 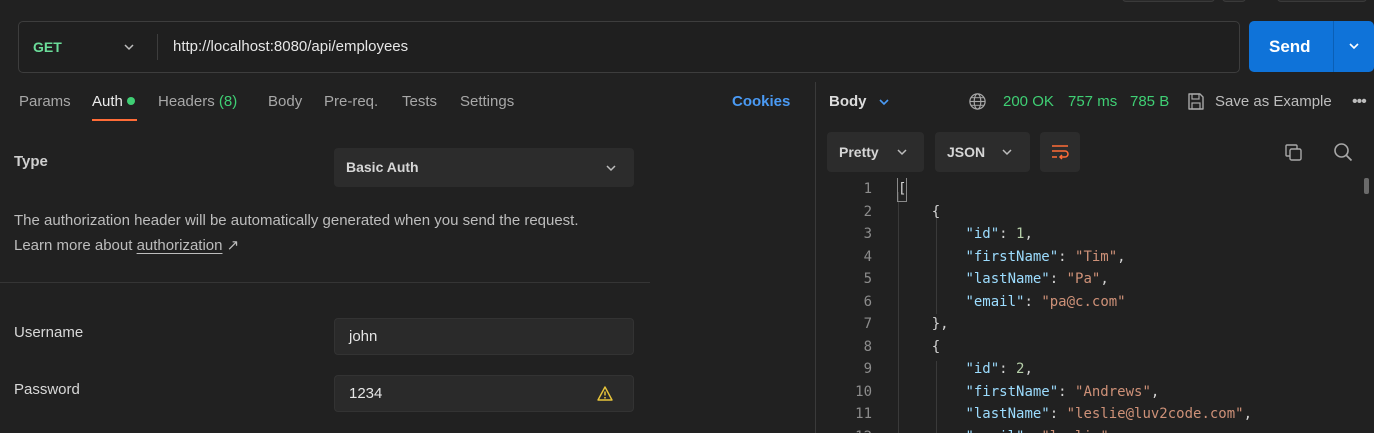 What do you see at coordinates (902, 190) in the screenshot?
I see `code-text: [` at bounding box center [902, 190].